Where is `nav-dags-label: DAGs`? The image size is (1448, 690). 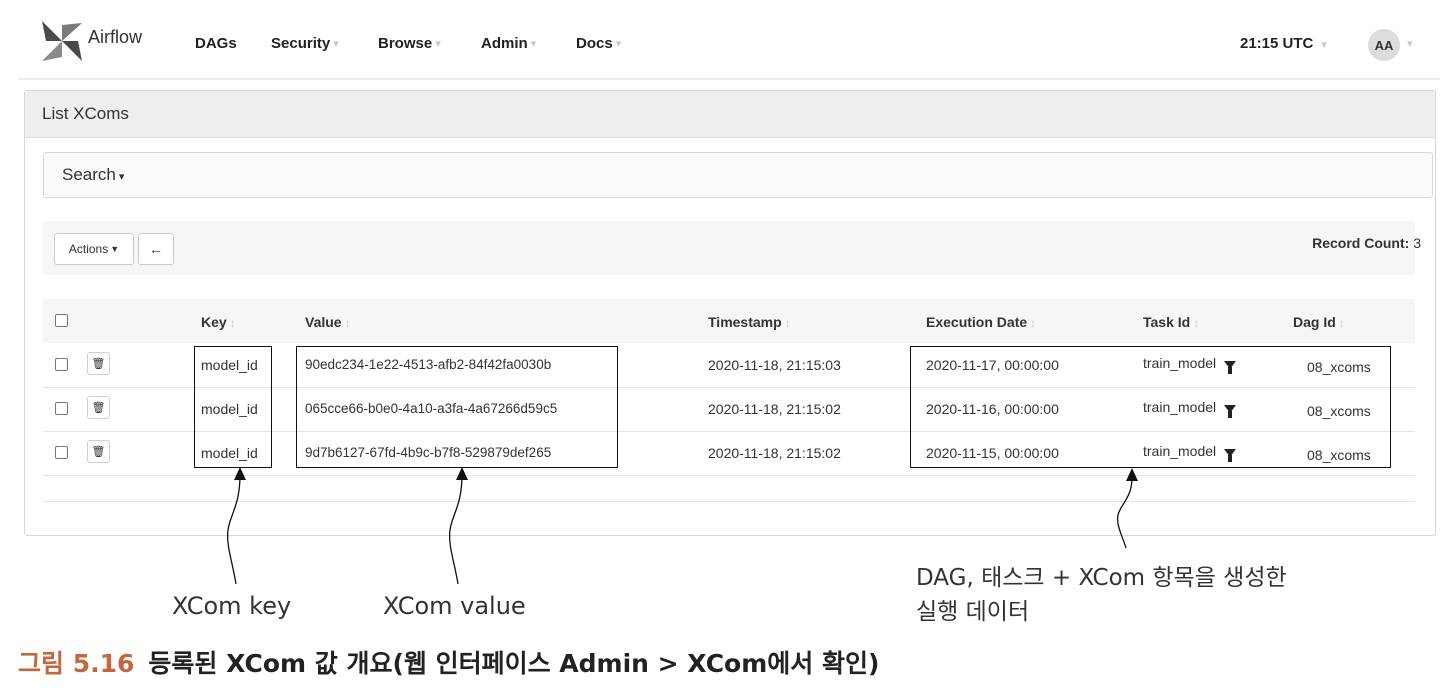
nav-dags-label: DAGs is located at coordinates (216, 43).